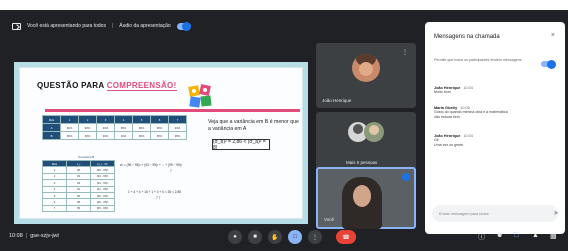 The image size is (568, 251). Describe the element at coordinates (406, 177) in the screenshot. I see `speaking-indicator-icon` at that location.